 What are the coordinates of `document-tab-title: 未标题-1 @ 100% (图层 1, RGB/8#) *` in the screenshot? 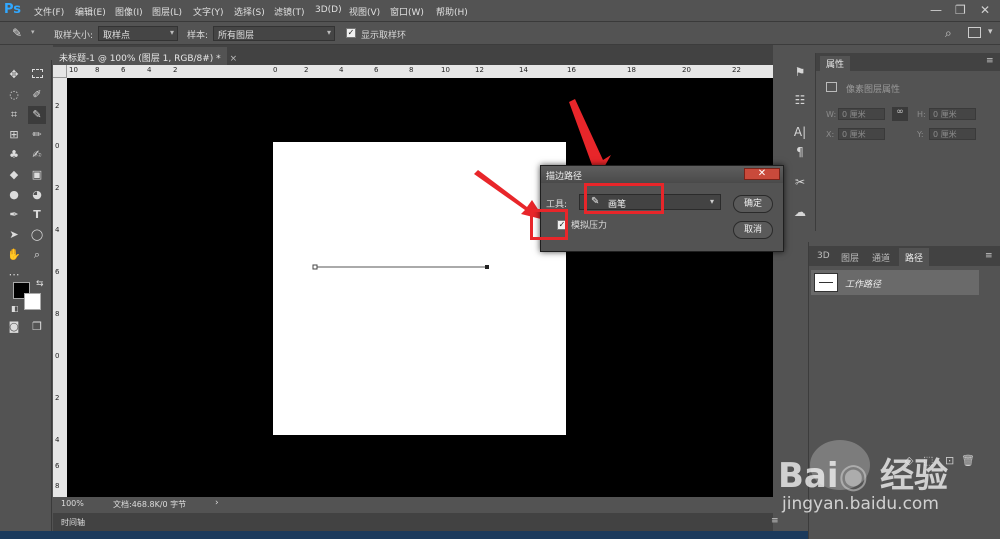 It's located at (140, 59).